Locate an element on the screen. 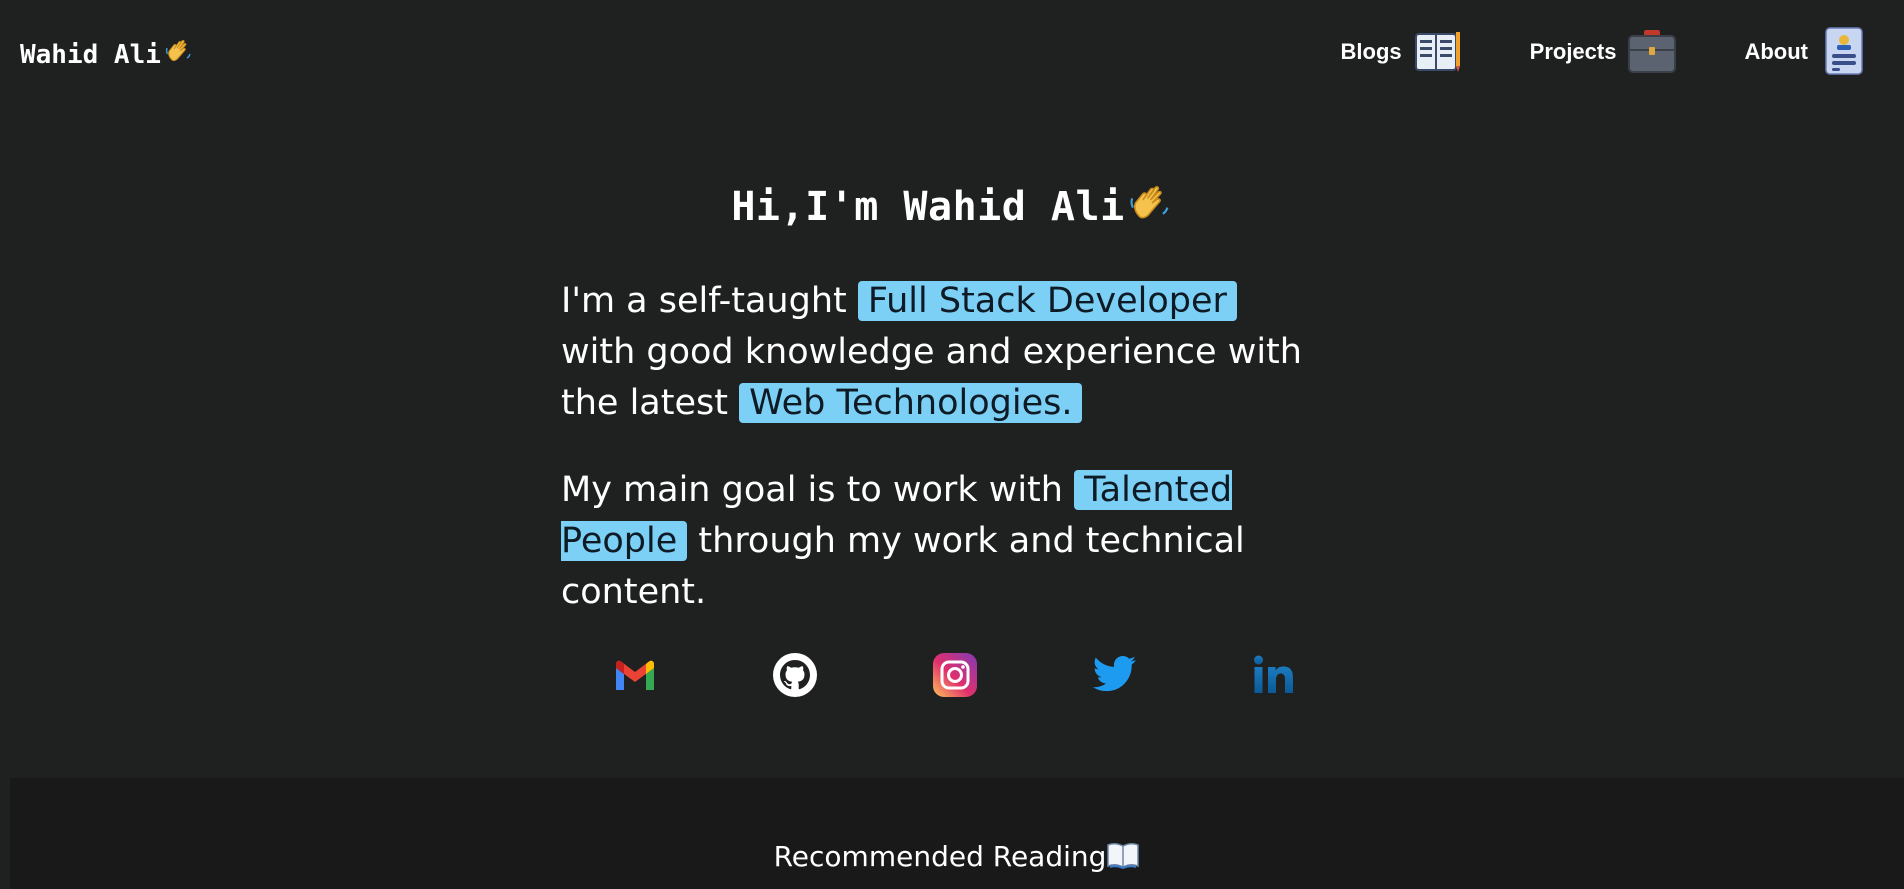 The width and height of the screenshot is (1904, 889). nav-item-about: About is located at coordinates (1807, 52).